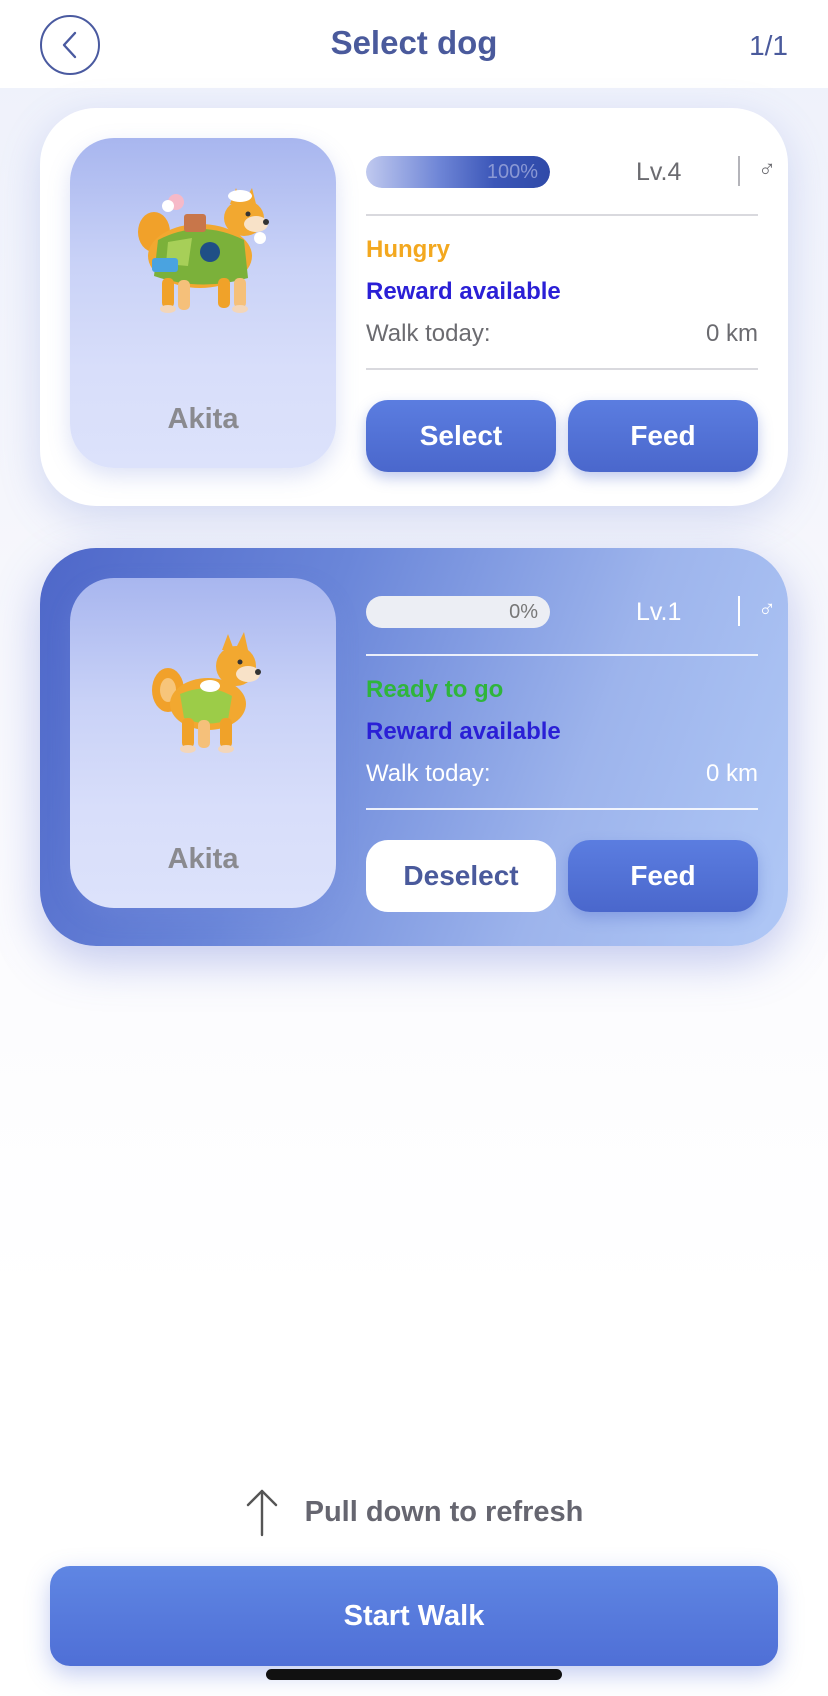 This screenshot has height=1696, width=828. Describe the element at coordinates (768, 45) in the screenshot. I see `page-count: 1/1` at that location.